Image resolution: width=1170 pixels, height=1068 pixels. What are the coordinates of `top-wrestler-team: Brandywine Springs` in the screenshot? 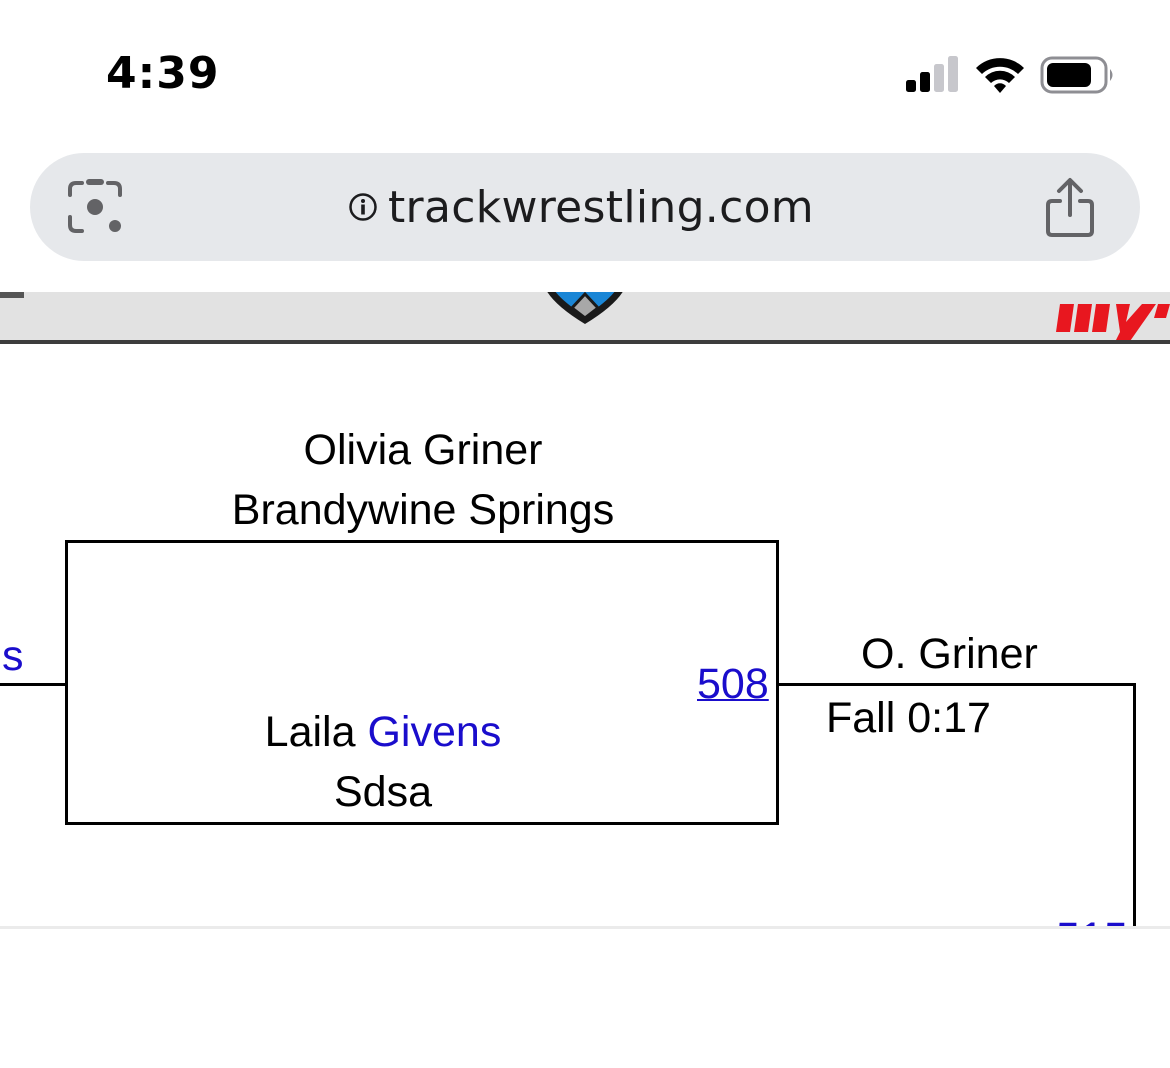 It's located at (423, 510).